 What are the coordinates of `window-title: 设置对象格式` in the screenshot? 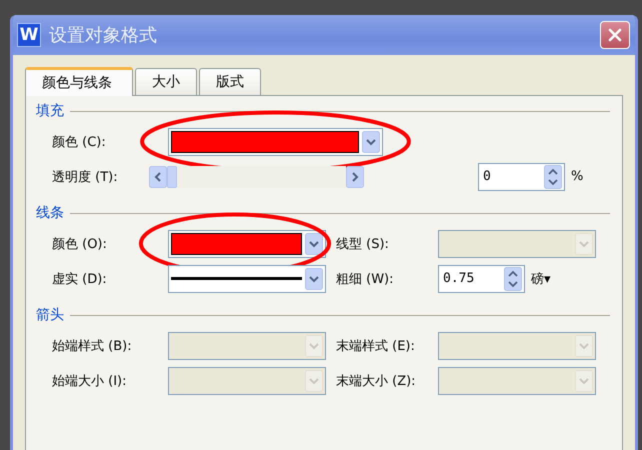 It's located at (103, 35).